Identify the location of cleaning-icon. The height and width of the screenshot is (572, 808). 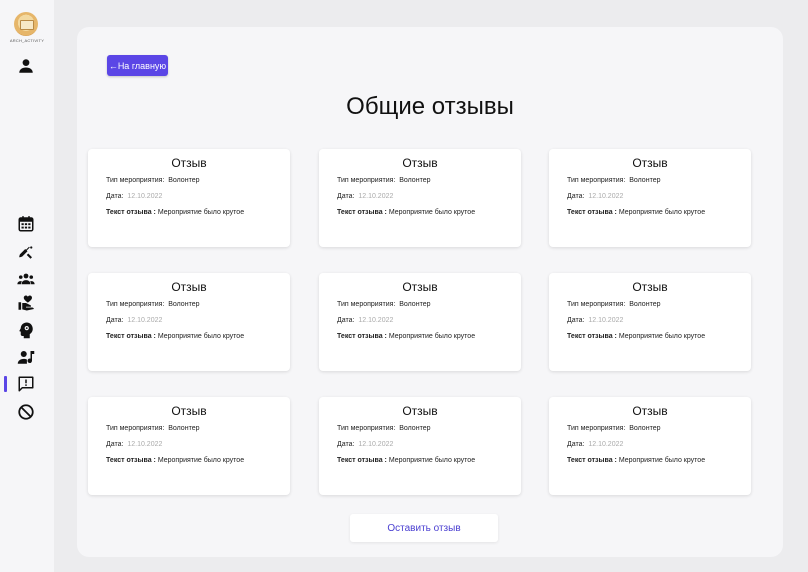
(26, 252).